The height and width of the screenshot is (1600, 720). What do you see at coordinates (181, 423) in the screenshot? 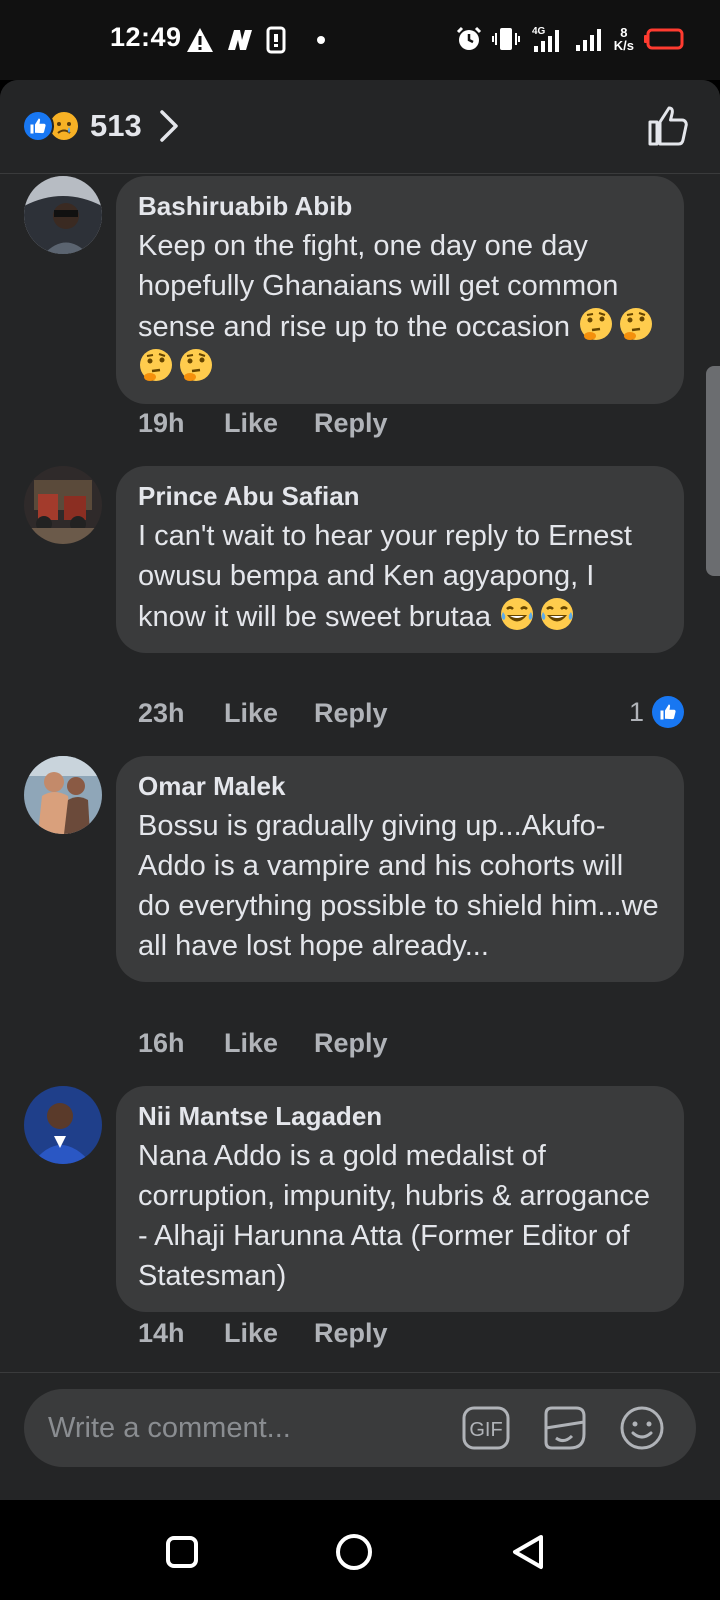
I see `comment-time: 19h` at bounding box center [181, 423].